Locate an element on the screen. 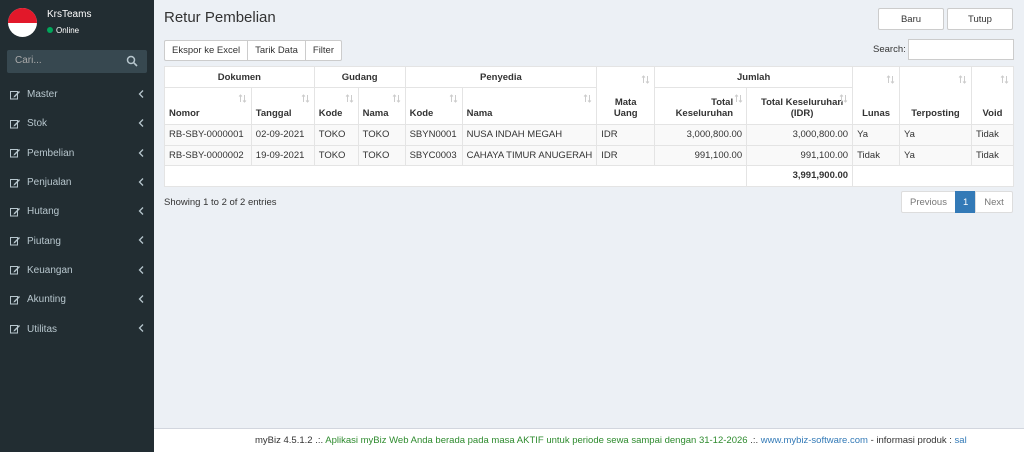 The height and width of the screenshot is (452, 1024). cell-penyedia-kode: SBYN0001 is located at coordinates (433, 135).